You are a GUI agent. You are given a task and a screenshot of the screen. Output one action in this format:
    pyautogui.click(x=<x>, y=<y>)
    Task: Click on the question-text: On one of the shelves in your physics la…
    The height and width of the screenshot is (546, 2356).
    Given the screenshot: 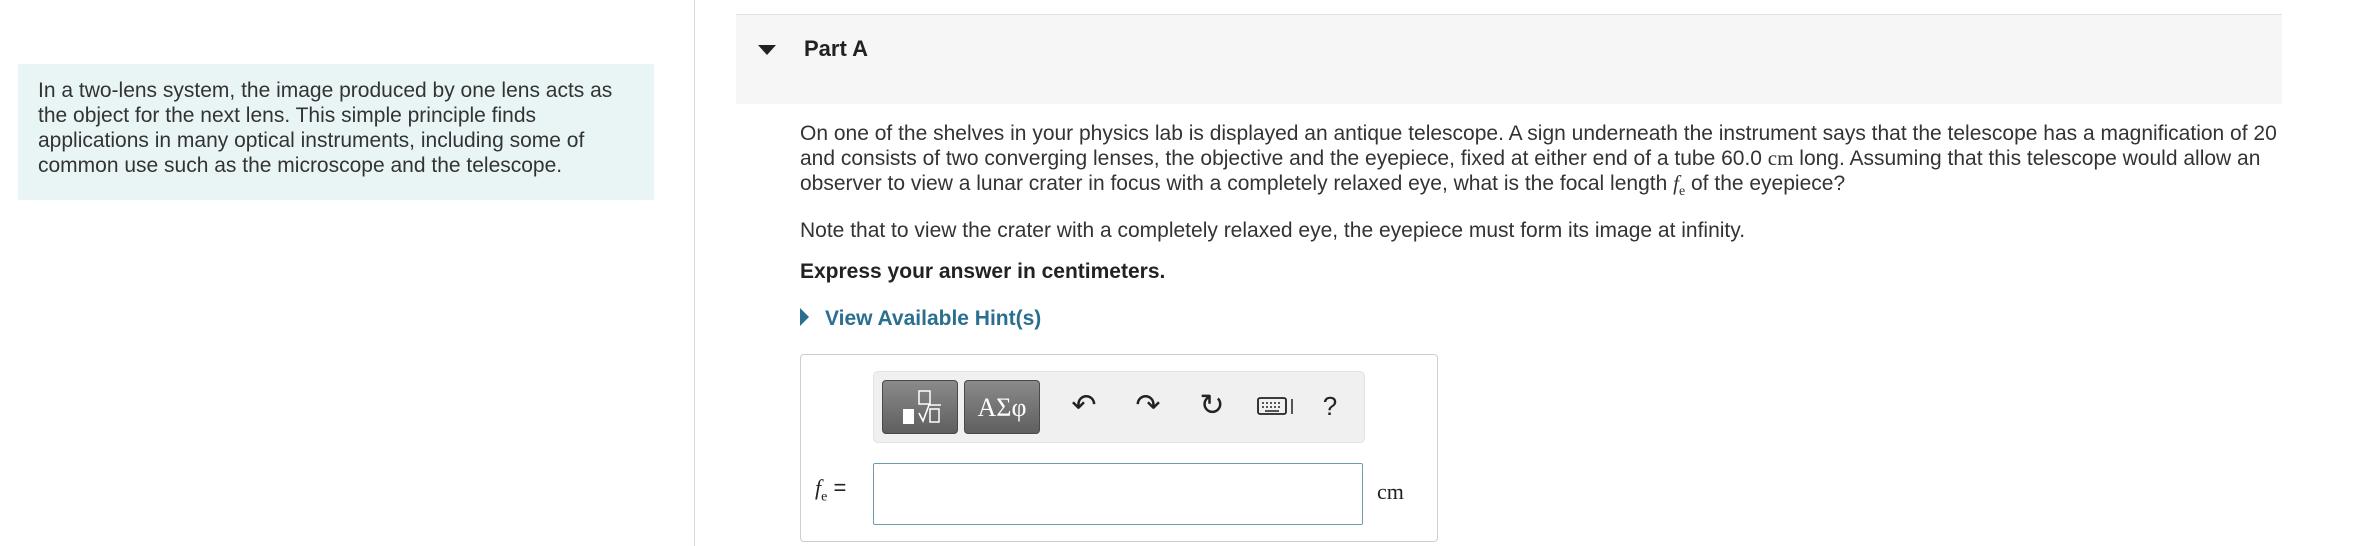 What is the action you would take?
    pyautogui.click(x=1538, y=161)
    